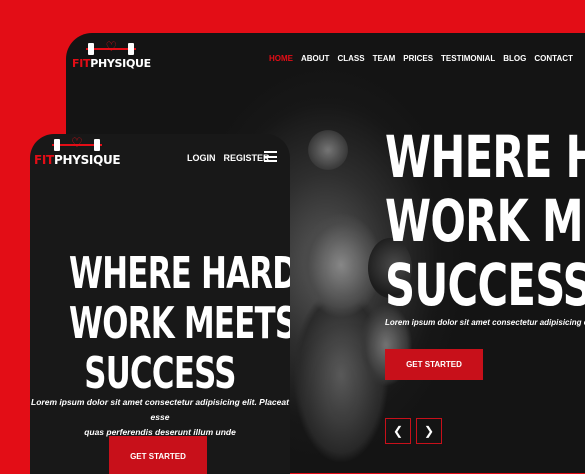 The image size is (585, 474). I want to click on nav-item-prices: PRICES, so click(418, 58).